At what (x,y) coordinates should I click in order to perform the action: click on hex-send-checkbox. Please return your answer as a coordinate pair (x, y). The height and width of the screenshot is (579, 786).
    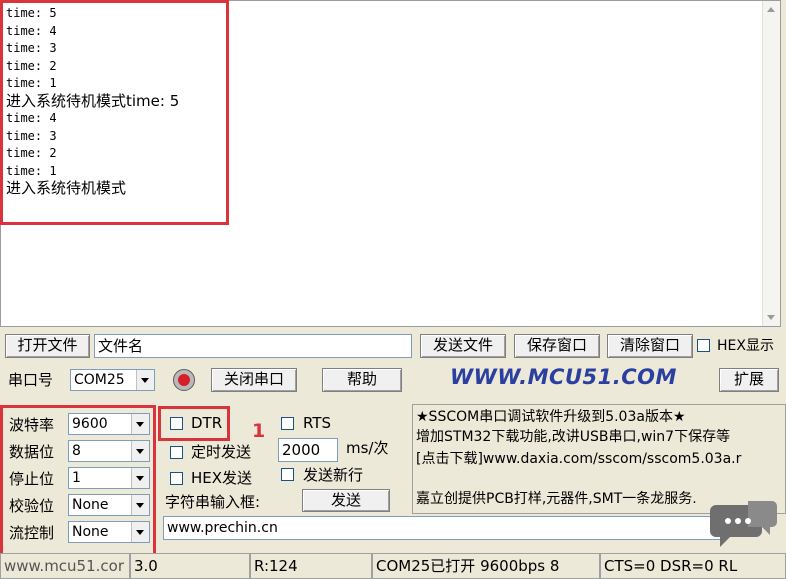
    Looking at the image, I should click on (176, 478).